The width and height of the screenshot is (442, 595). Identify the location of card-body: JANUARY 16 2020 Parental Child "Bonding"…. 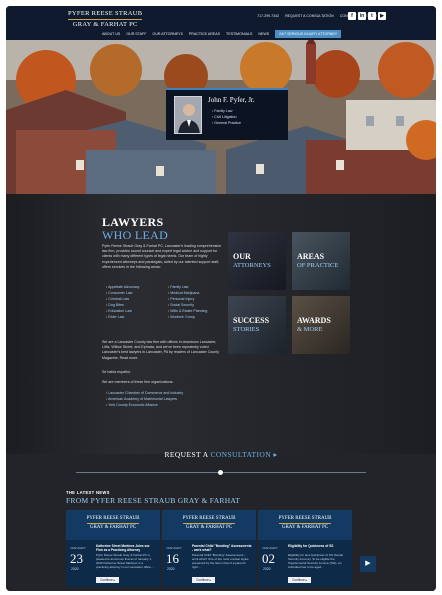
(209, 563).